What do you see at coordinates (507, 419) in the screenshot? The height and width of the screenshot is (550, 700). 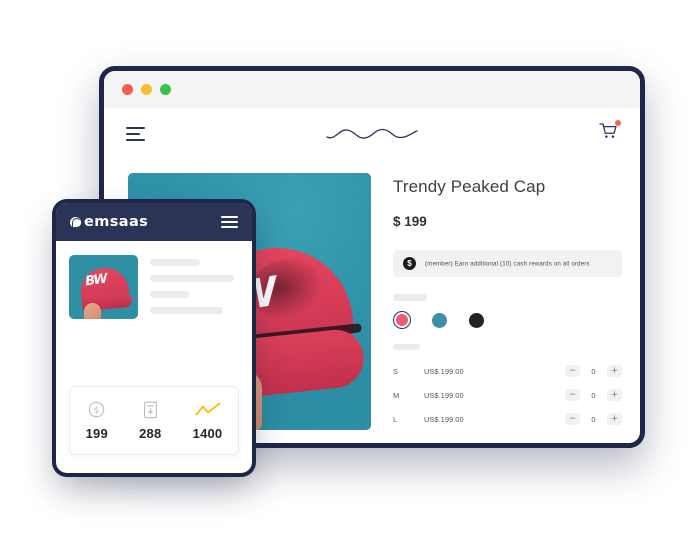 I see `table-row: L US$ 199.00 − 0 +` at bounding box center [507, 419].